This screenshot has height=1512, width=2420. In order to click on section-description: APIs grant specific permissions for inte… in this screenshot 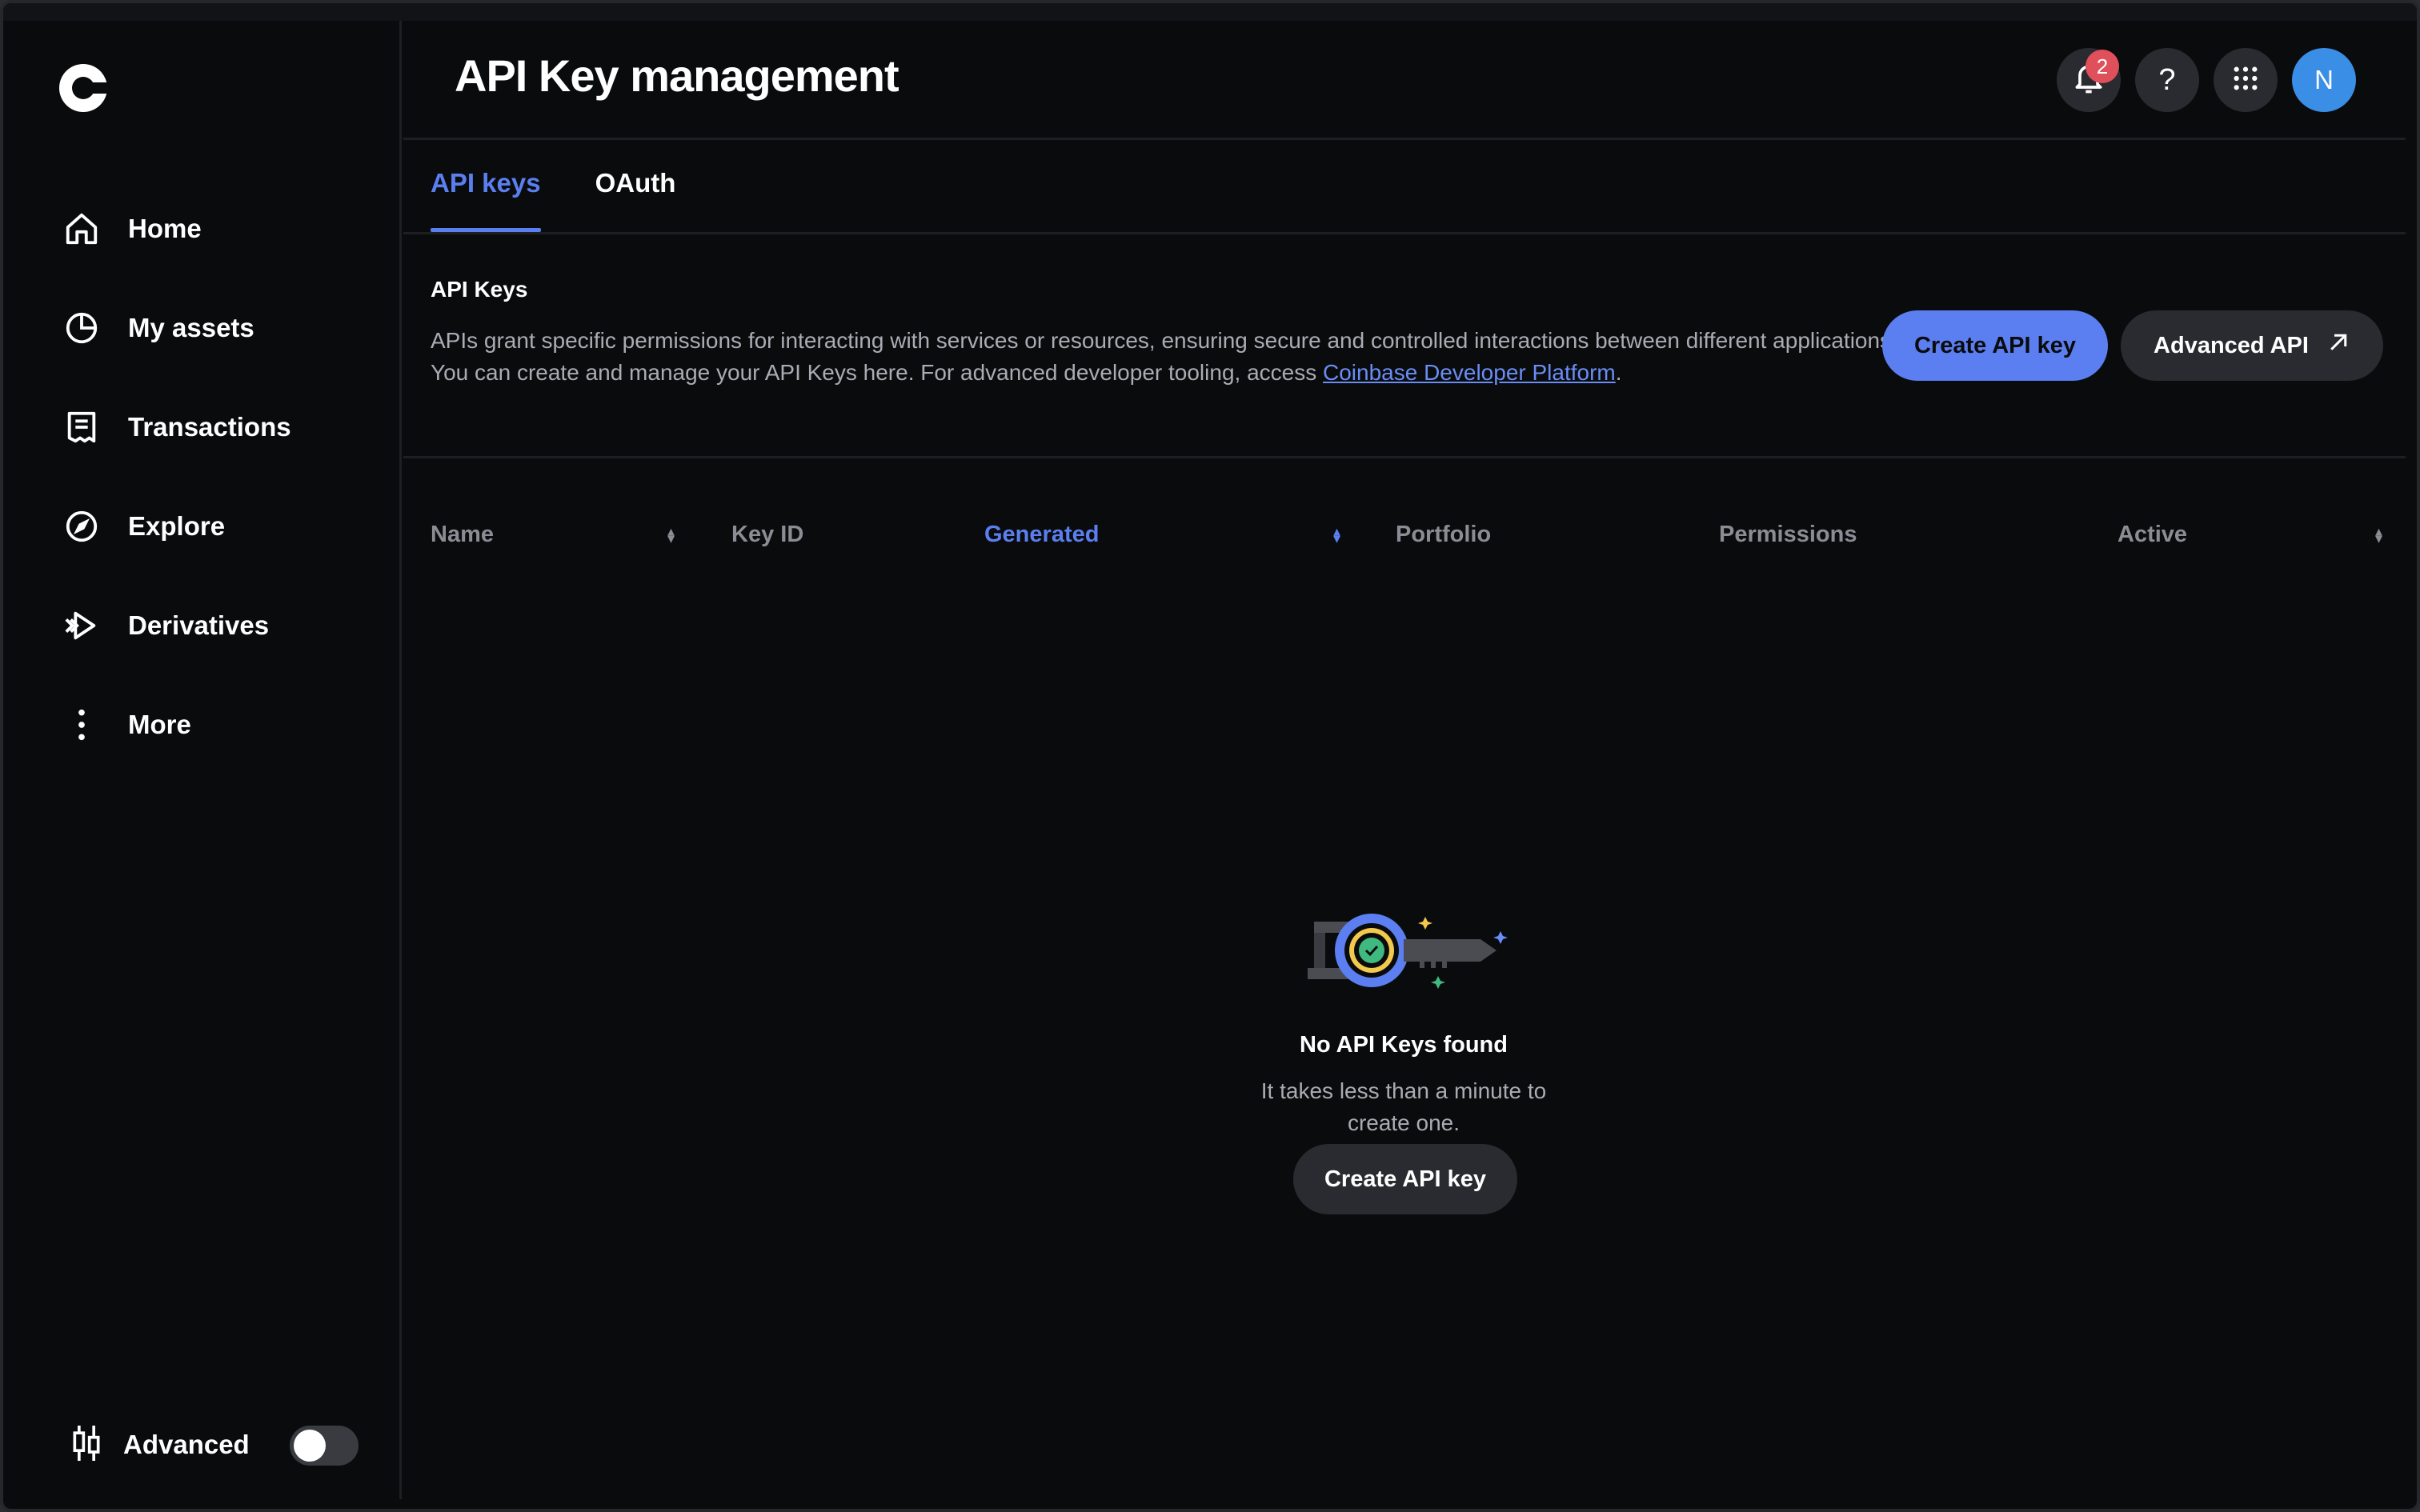, I will do `click(1179, 357)`.